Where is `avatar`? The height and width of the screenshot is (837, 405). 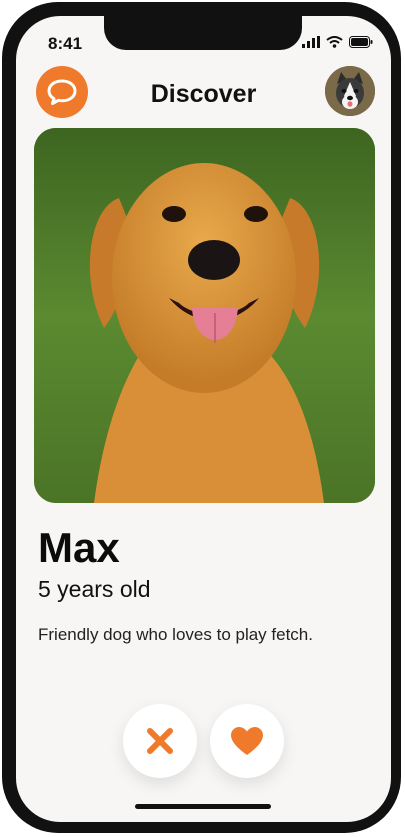 avatar is located at coordinates (350, 91).